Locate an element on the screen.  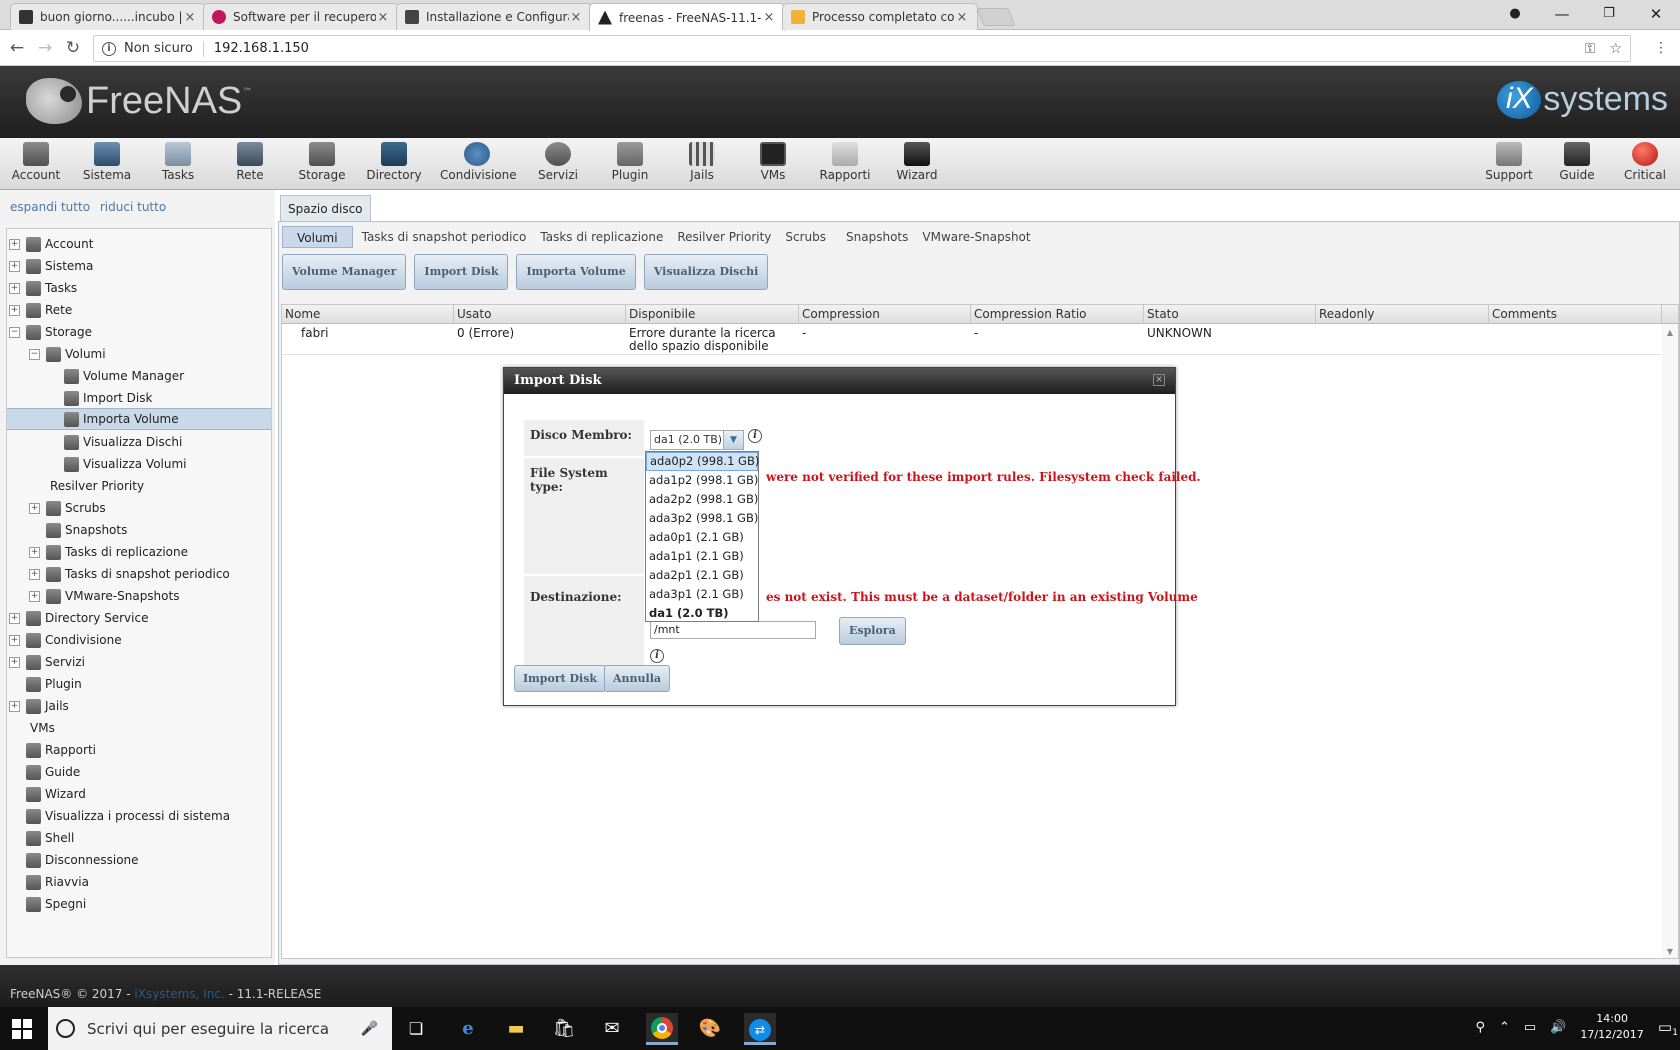
tree-item-guide: Guide is located at coordinates (139, 772).